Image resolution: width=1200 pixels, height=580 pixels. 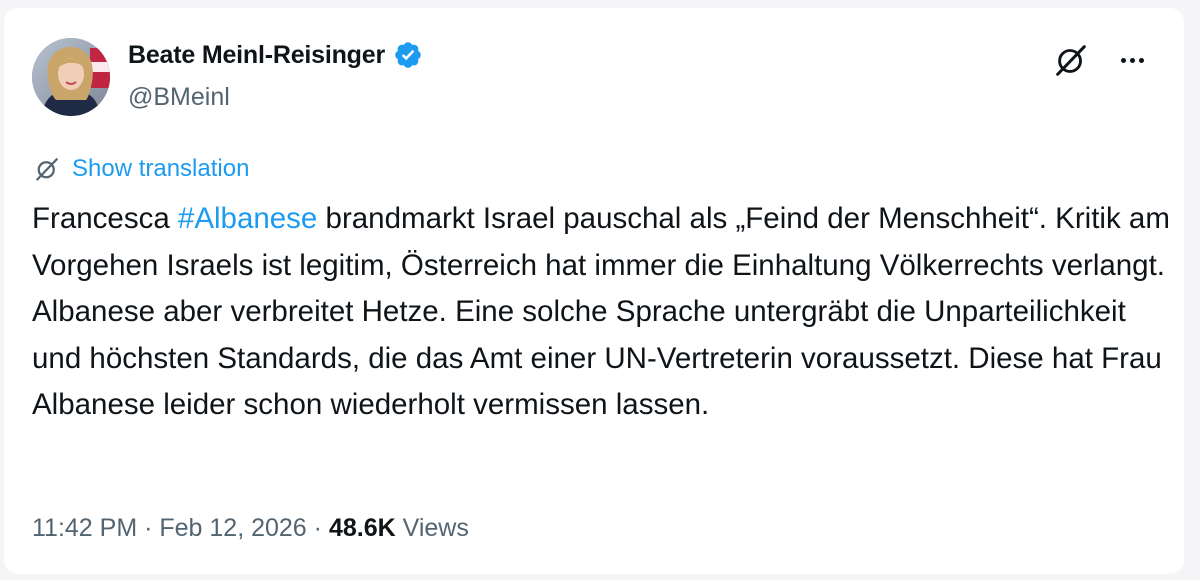 I want to click on grok-icon, so click(x=1071, y=60).